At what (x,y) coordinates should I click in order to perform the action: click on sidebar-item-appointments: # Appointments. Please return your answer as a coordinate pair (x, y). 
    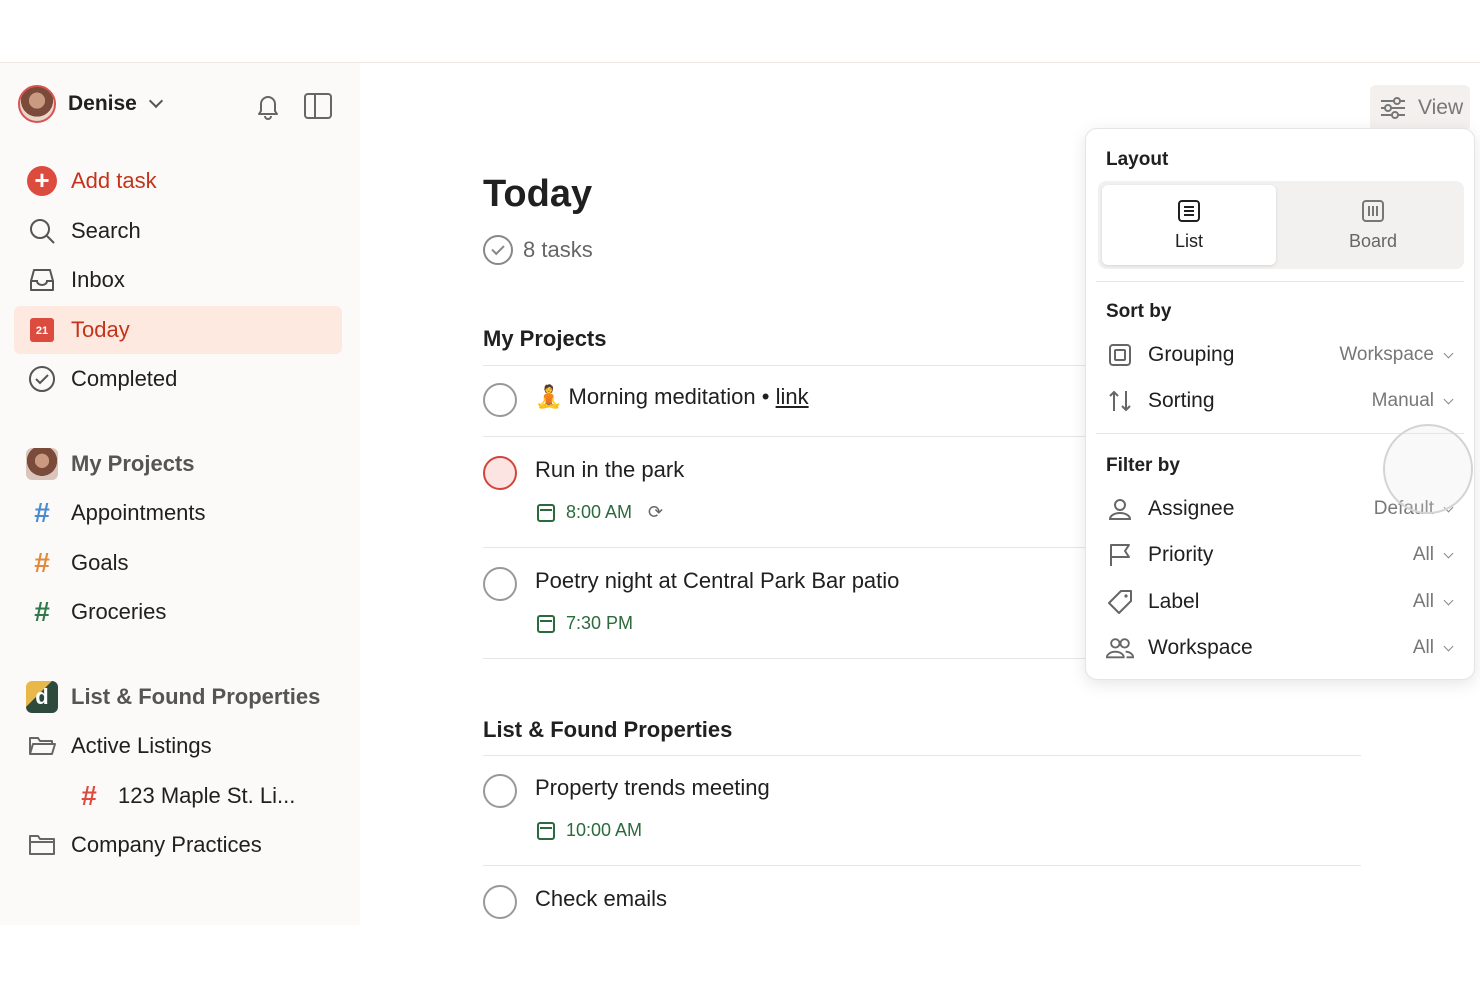
    Looking at the image, I should click on (178, 513).